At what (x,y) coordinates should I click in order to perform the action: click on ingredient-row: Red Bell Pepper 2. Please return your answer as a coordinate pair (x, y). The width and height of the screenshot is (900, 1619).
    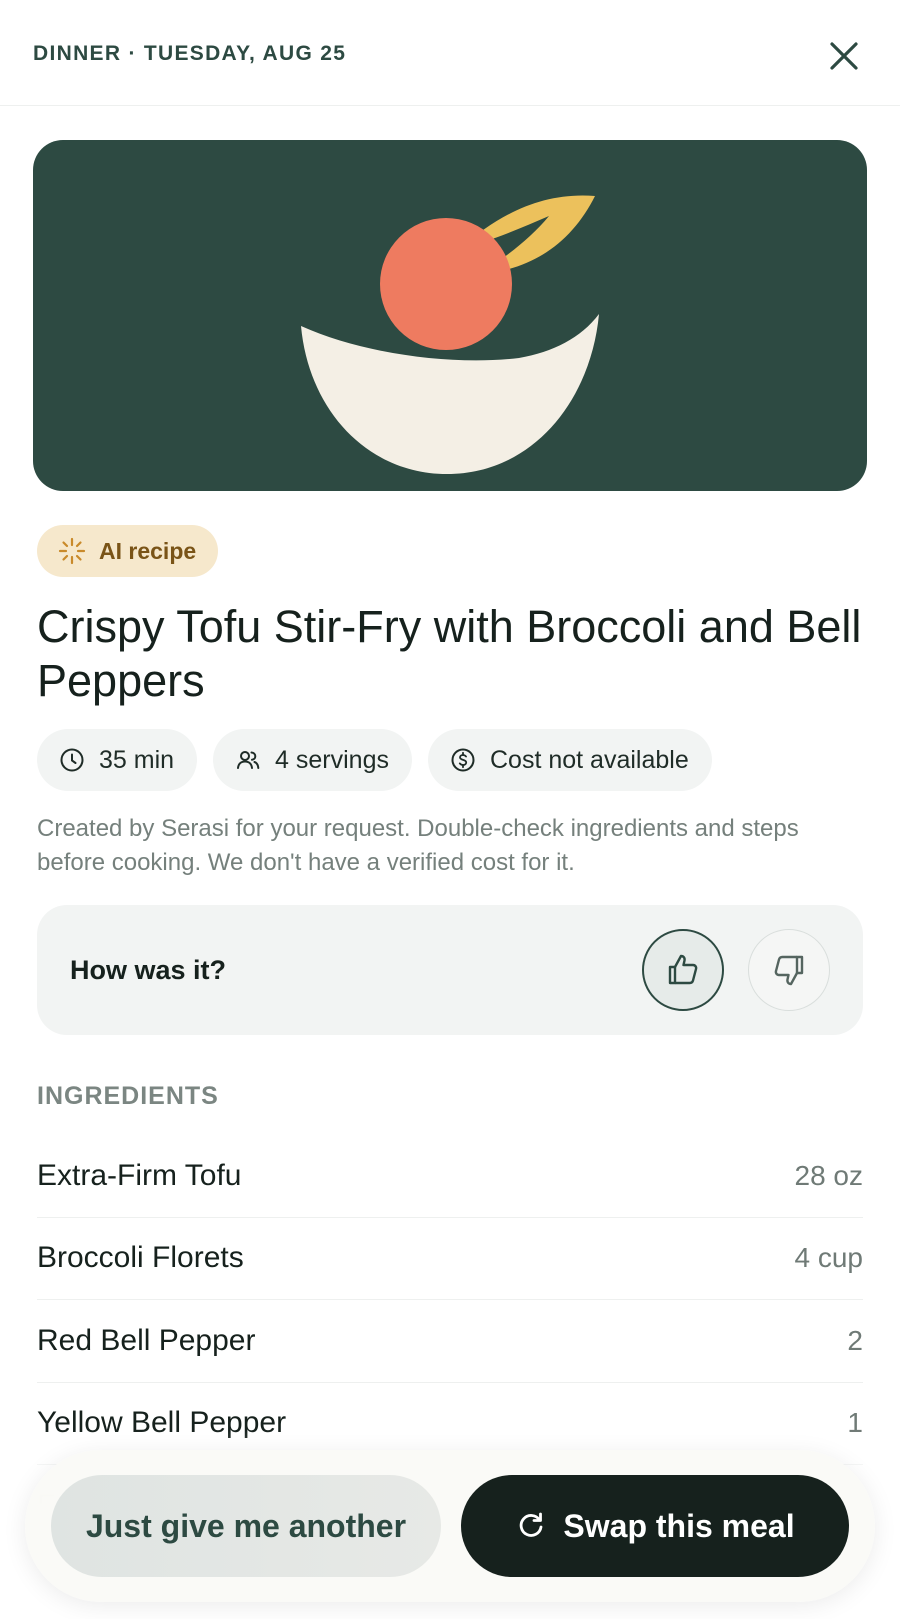
    Looking at the image, I should click on (450, 1341).